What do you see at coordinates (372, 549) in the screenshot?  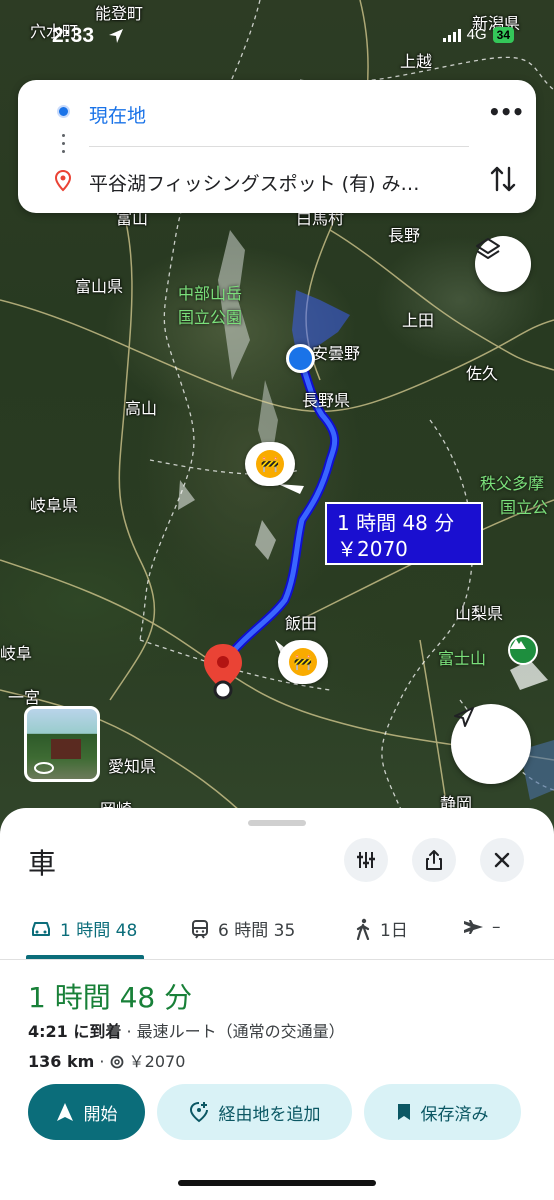 I see `route-label-cost: ￥2070` at bounding box center [372, 549].